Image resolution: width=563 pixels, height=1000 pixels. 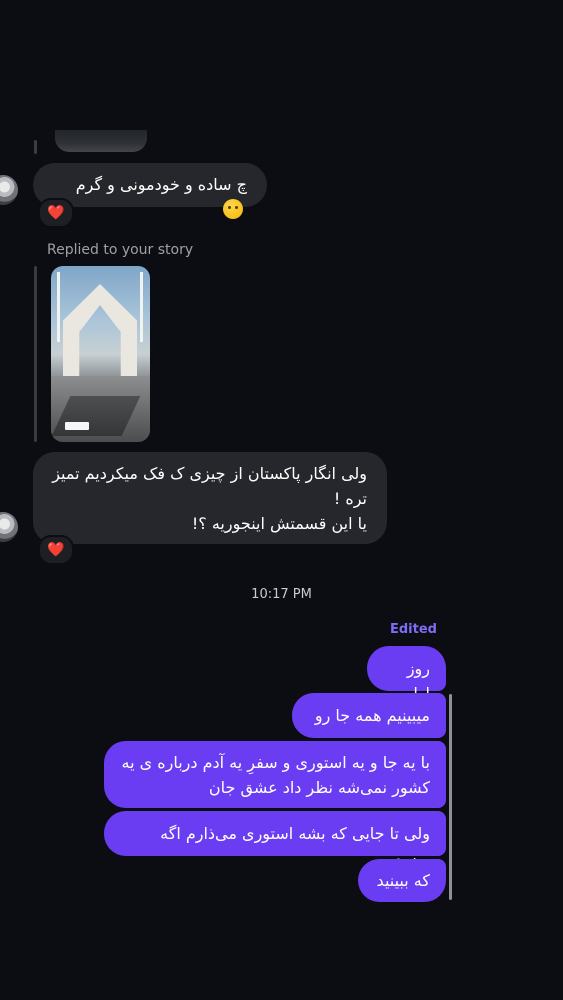 I want to click on message-line: یا این قسمتش اینجوریه ؟!, so click(x=279, y=523).